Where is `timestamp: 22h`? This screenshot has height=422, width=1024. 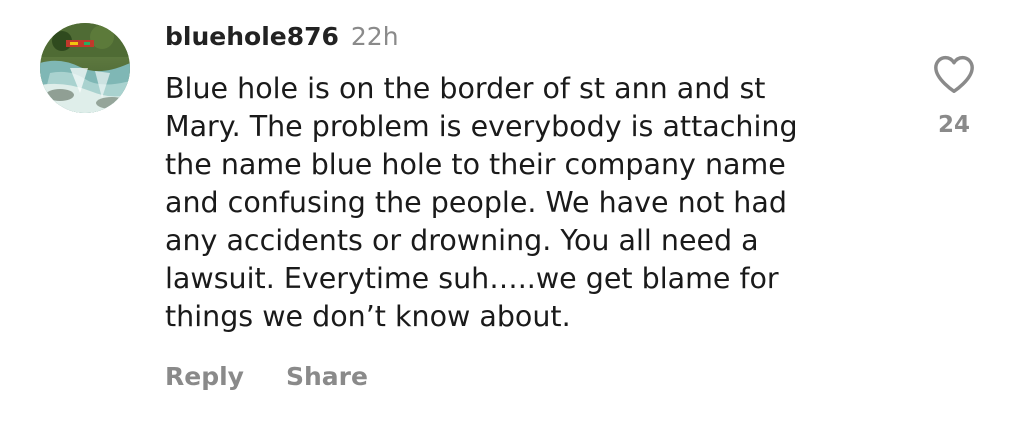 timestamp: 22h is located at coordinates (374, 36).